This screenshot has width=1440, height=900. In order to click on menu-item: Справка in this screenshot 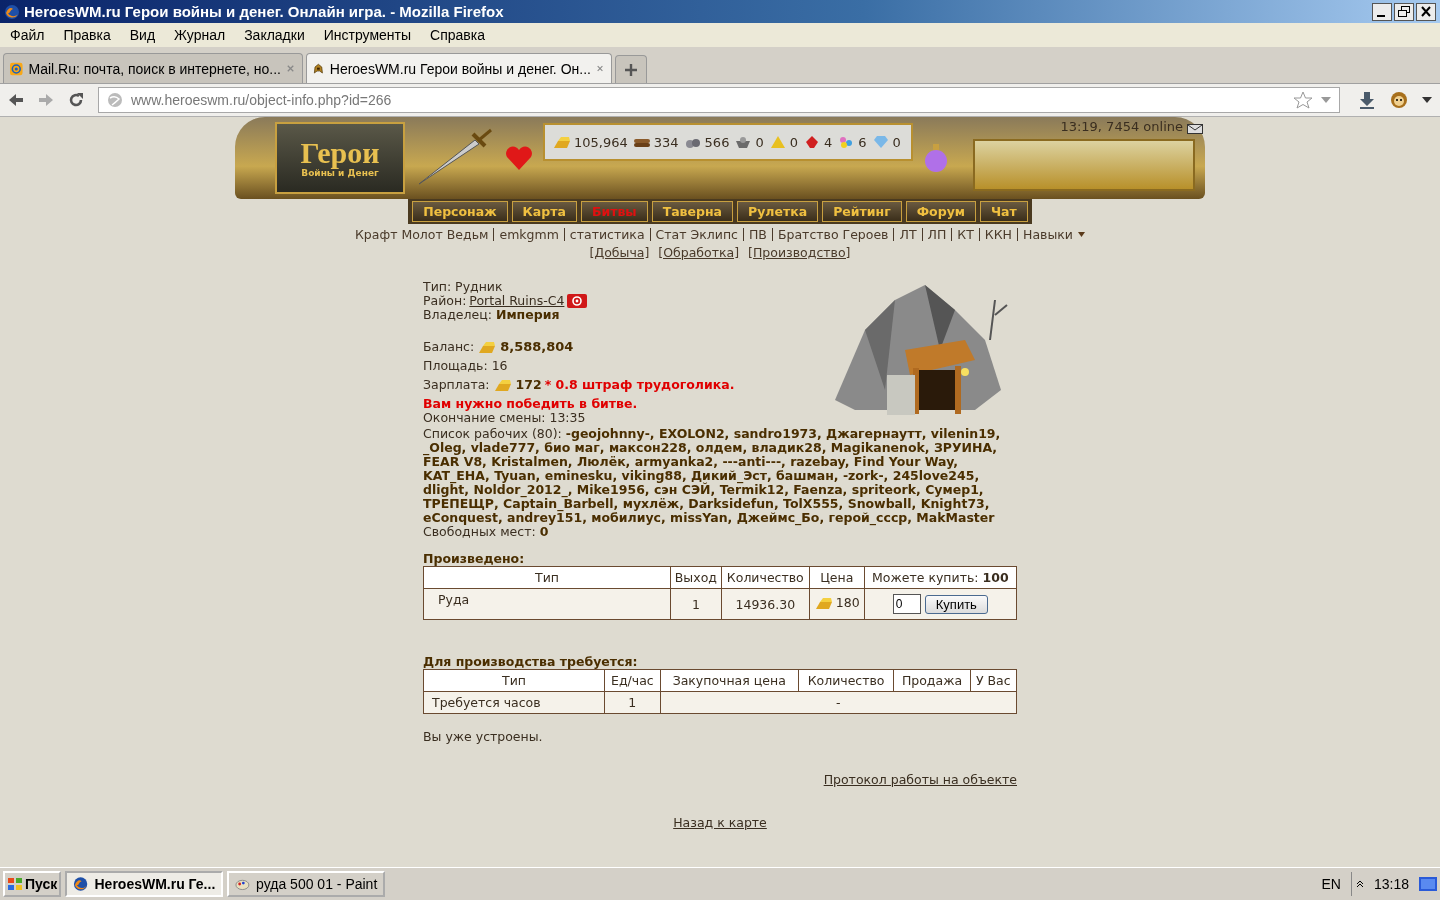, I will do `click(457, 35)`.